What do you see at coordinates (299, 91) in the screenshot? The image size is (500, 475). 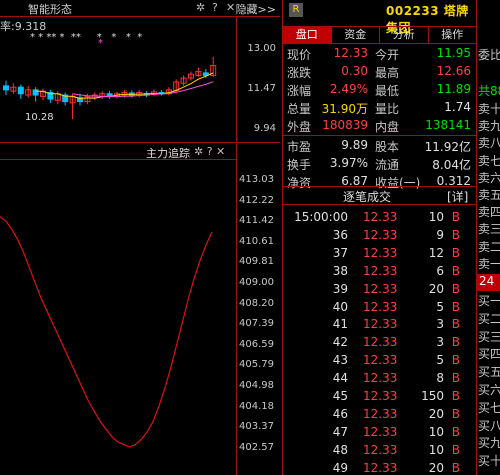 I see `quote-label: 涨幅` at bounding box center [299, 91].